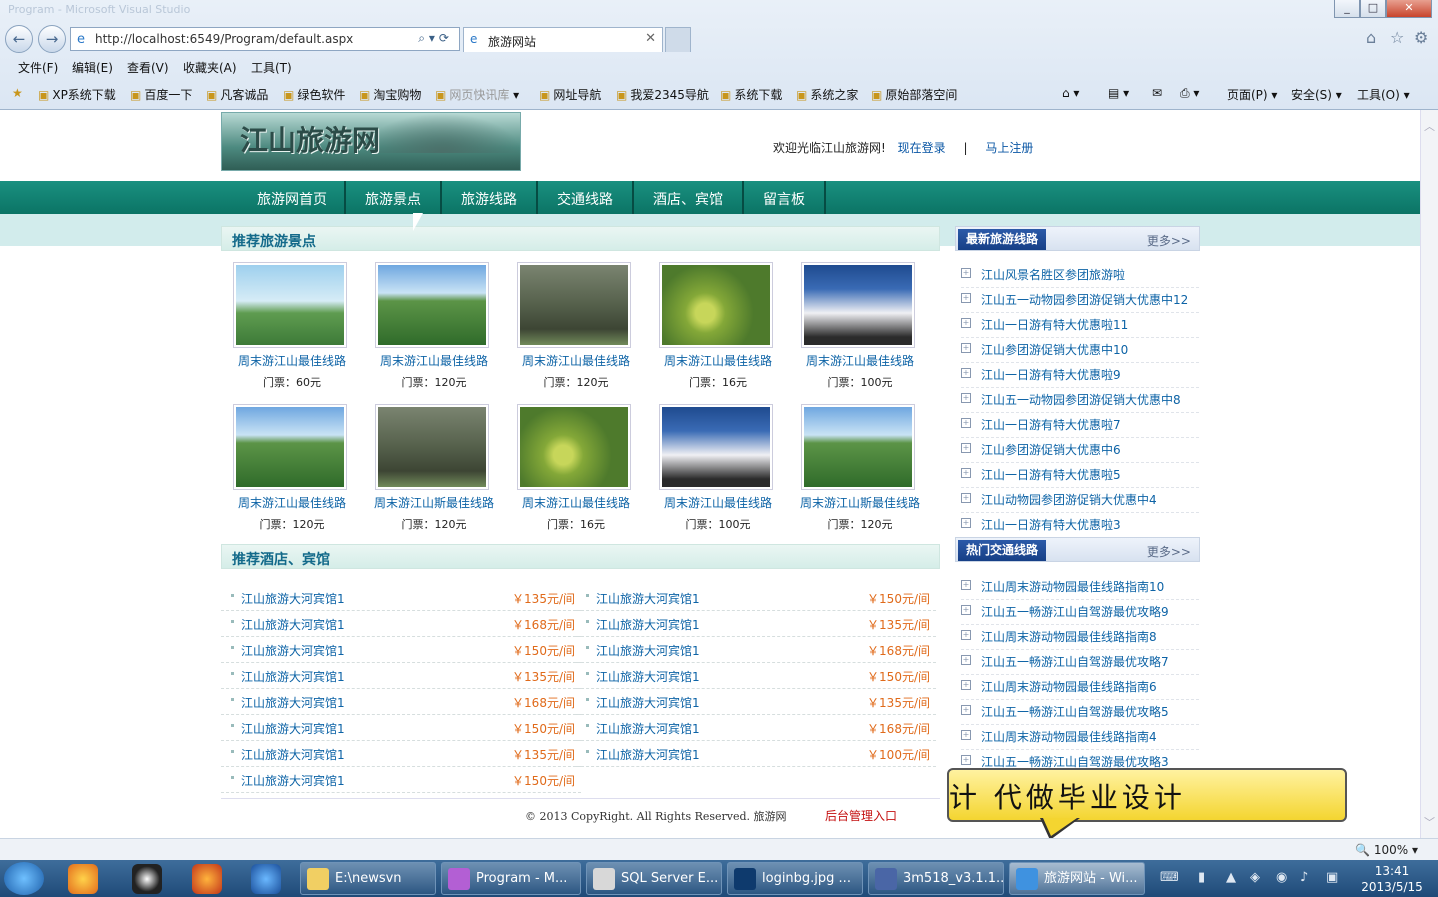 Image resolution: width=1438 pixels, height=897 pixels. Describe the element at coordinates (1051, 474) in the screenshot. I see `sidebar-link: 江山一日游有特大优惠啦5` at that location.